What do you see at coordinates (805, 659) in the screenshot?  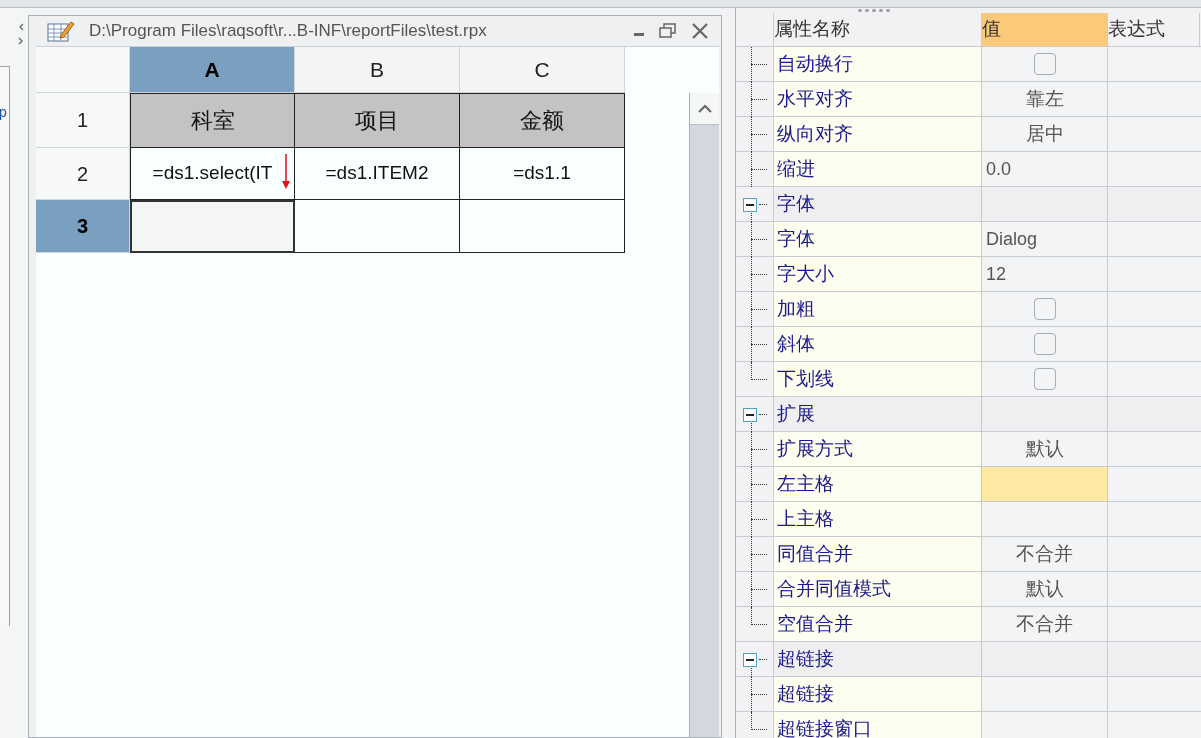 I see `property-group-label: 超链接` at bounding box center [805, 659].